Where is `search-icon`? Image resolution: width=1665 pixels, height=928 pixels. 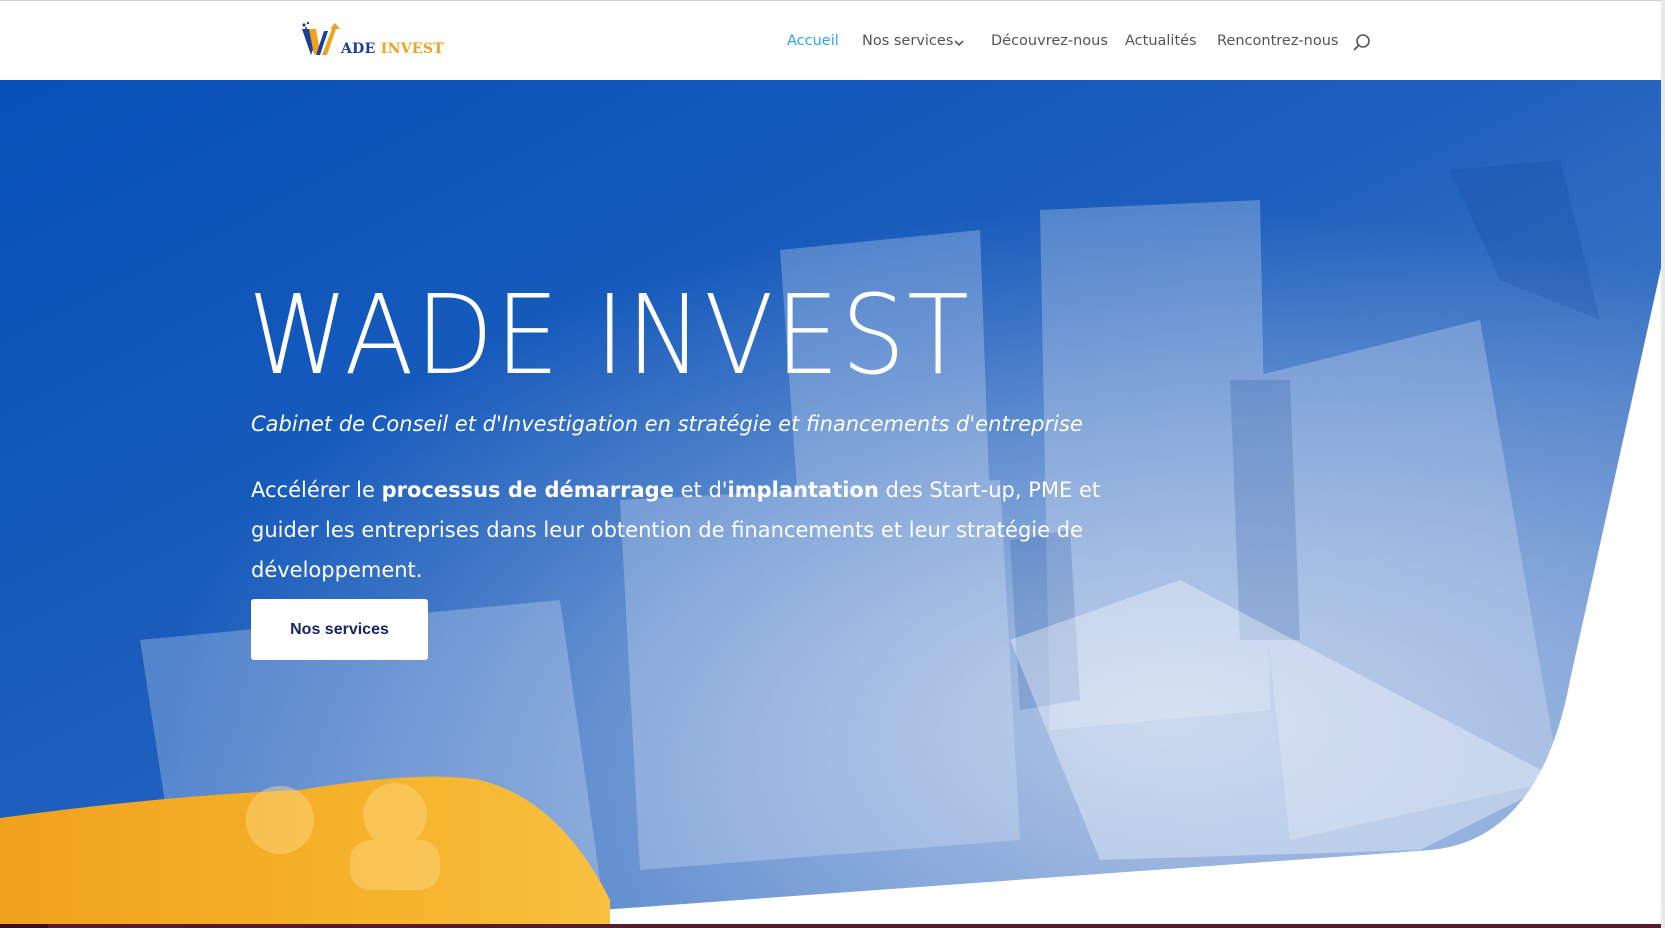 search-icon is located at coordinates (1362, 43).